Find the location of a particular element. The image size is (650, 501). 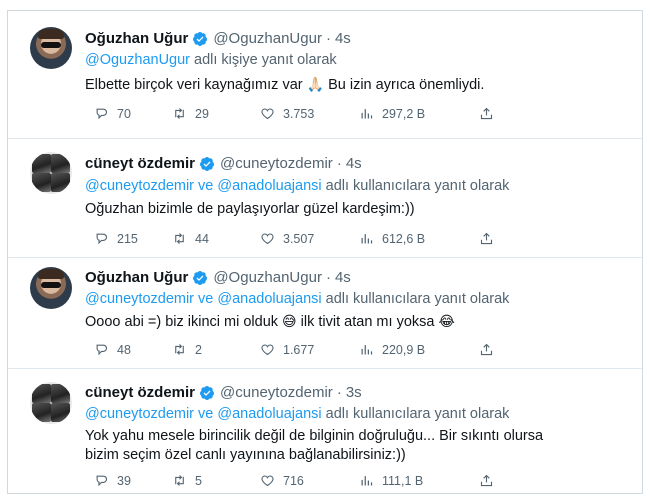

like-button: 716 is located at coordinates (282, 480).